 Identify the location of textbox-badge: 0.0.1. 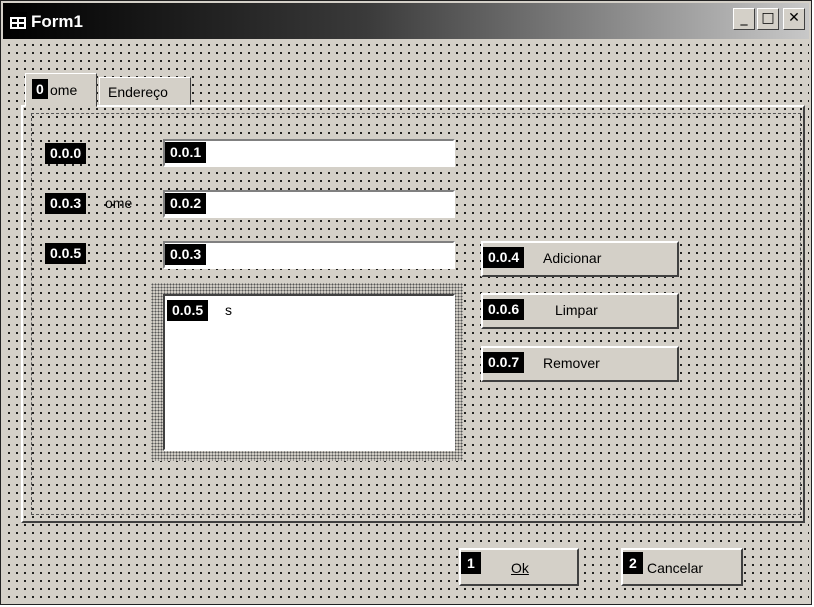
(186, 152).